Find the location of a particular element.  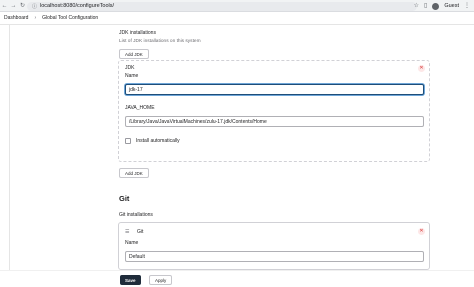

git-name-input: Default is located at coordinates (274, 256).